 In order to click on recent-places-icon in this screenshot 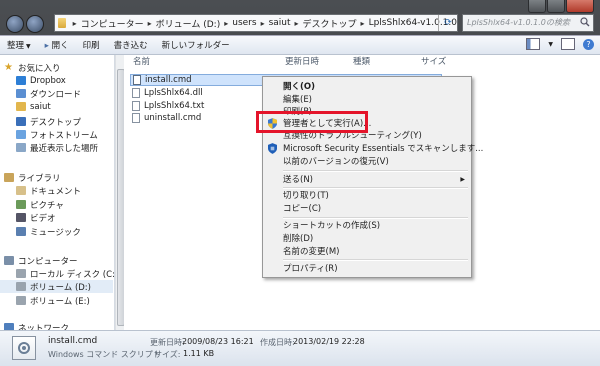, I will do `click(21, 147)`.